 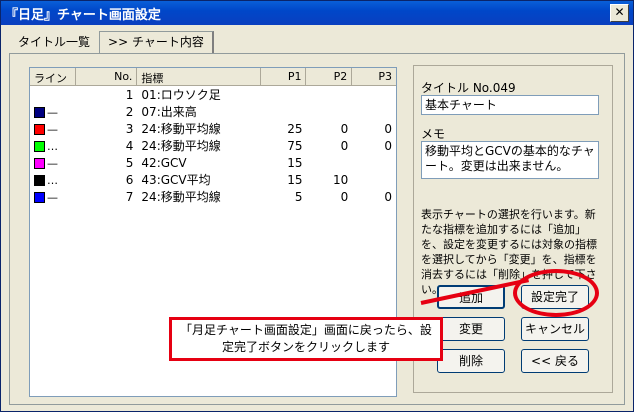 I want to click on cell-name: 42:GCV, so click(x=164, y=162).